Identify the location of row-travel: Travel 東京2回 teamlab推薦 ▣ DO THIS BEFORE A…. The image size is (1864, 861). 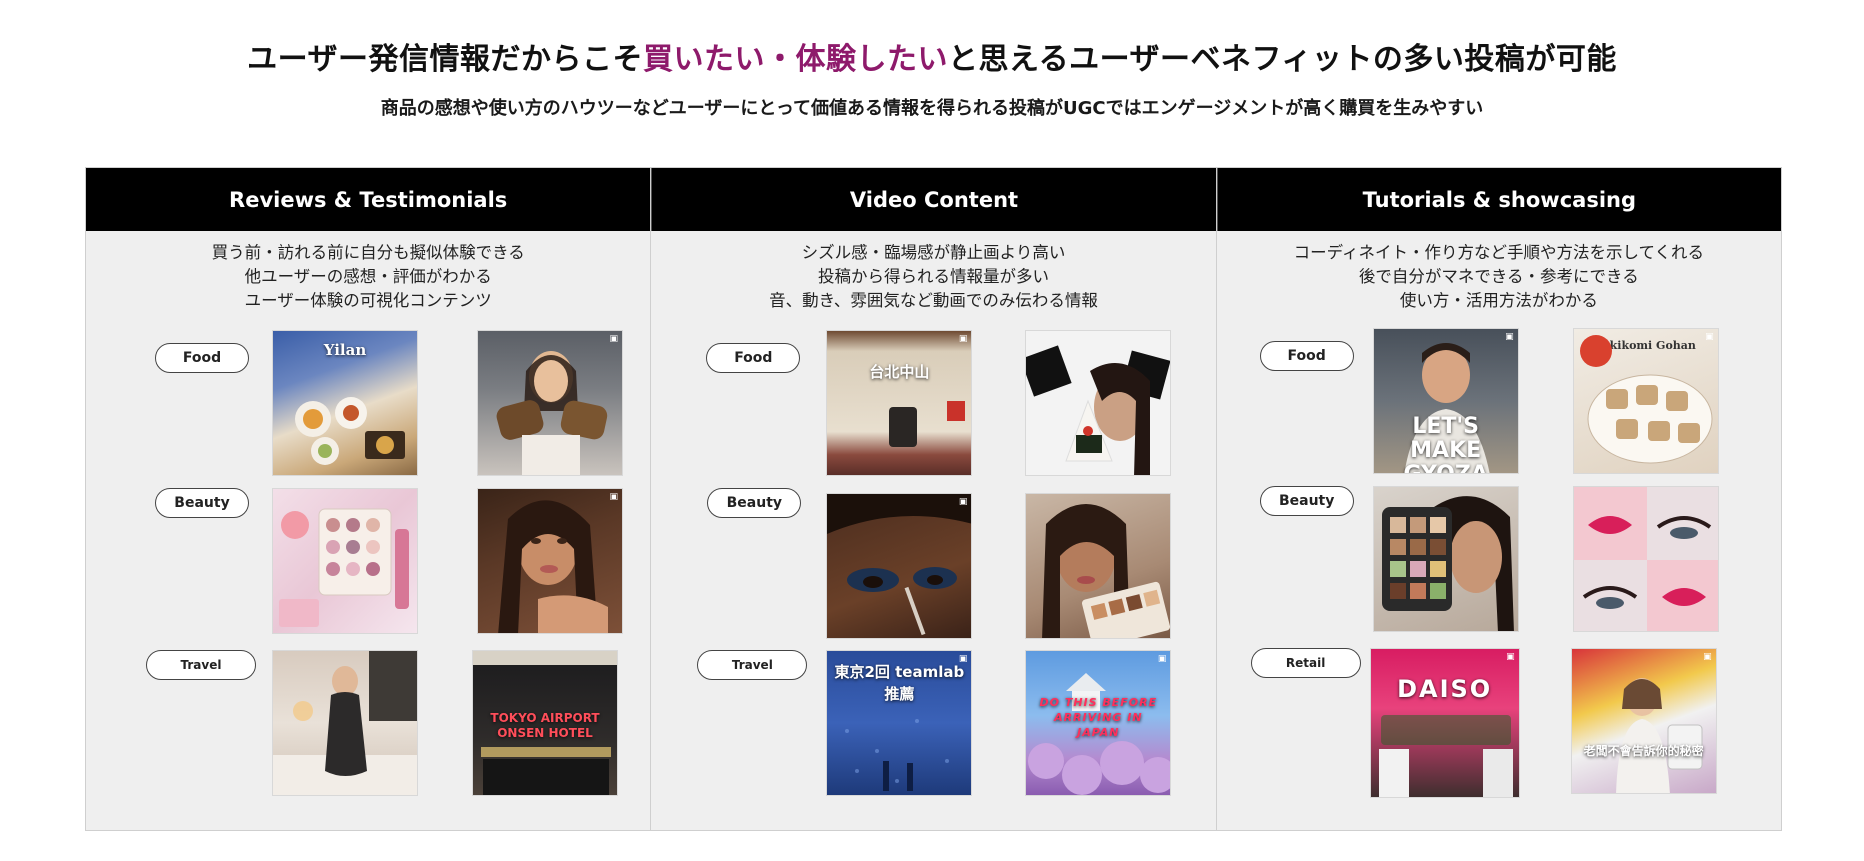
(933, 723).